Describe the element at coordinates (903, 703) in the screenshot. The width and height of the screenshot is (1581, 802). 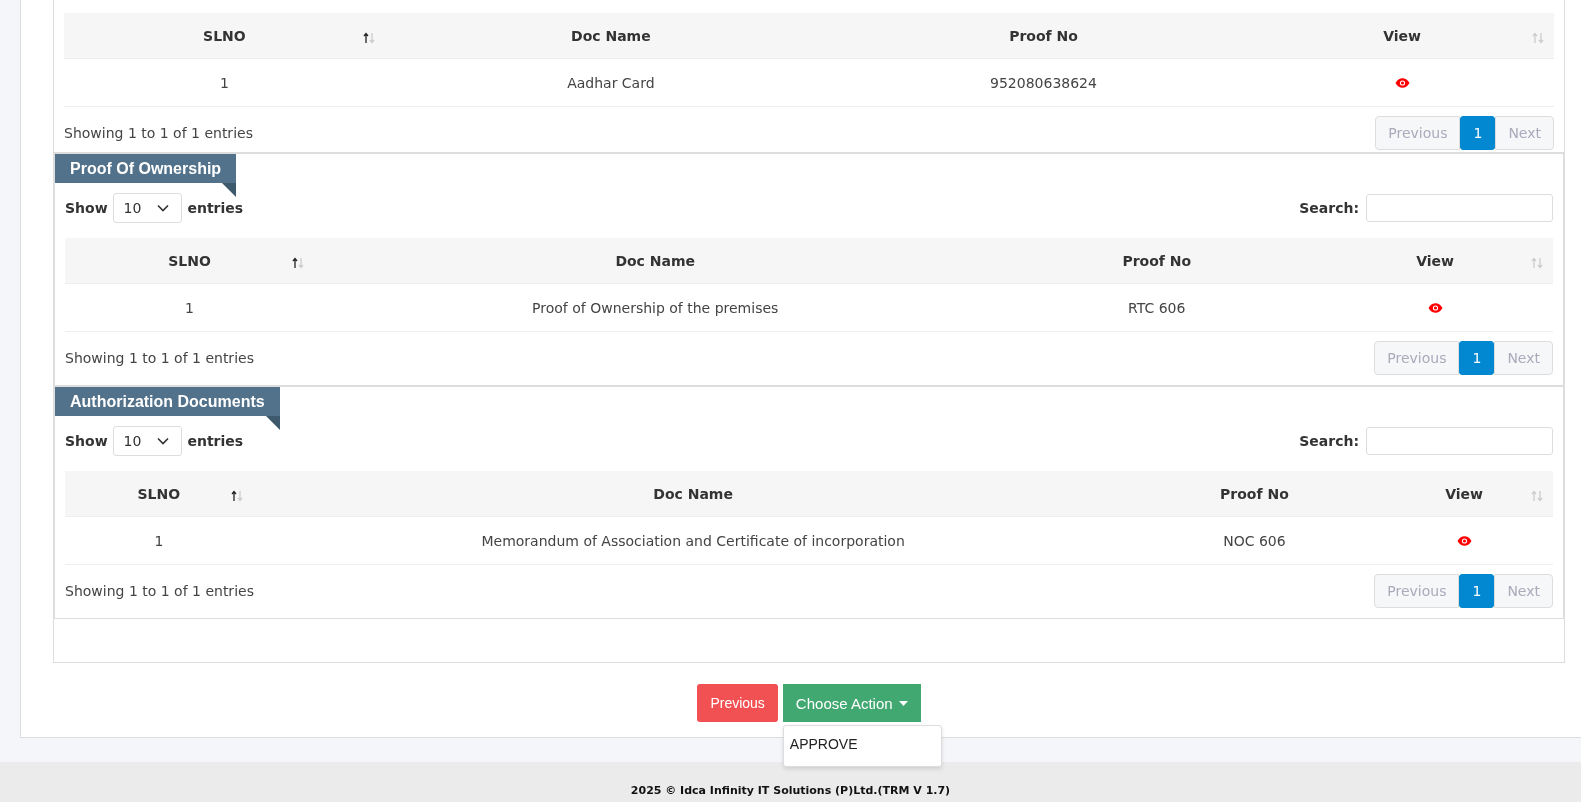
I see `caret-icon` at that location.